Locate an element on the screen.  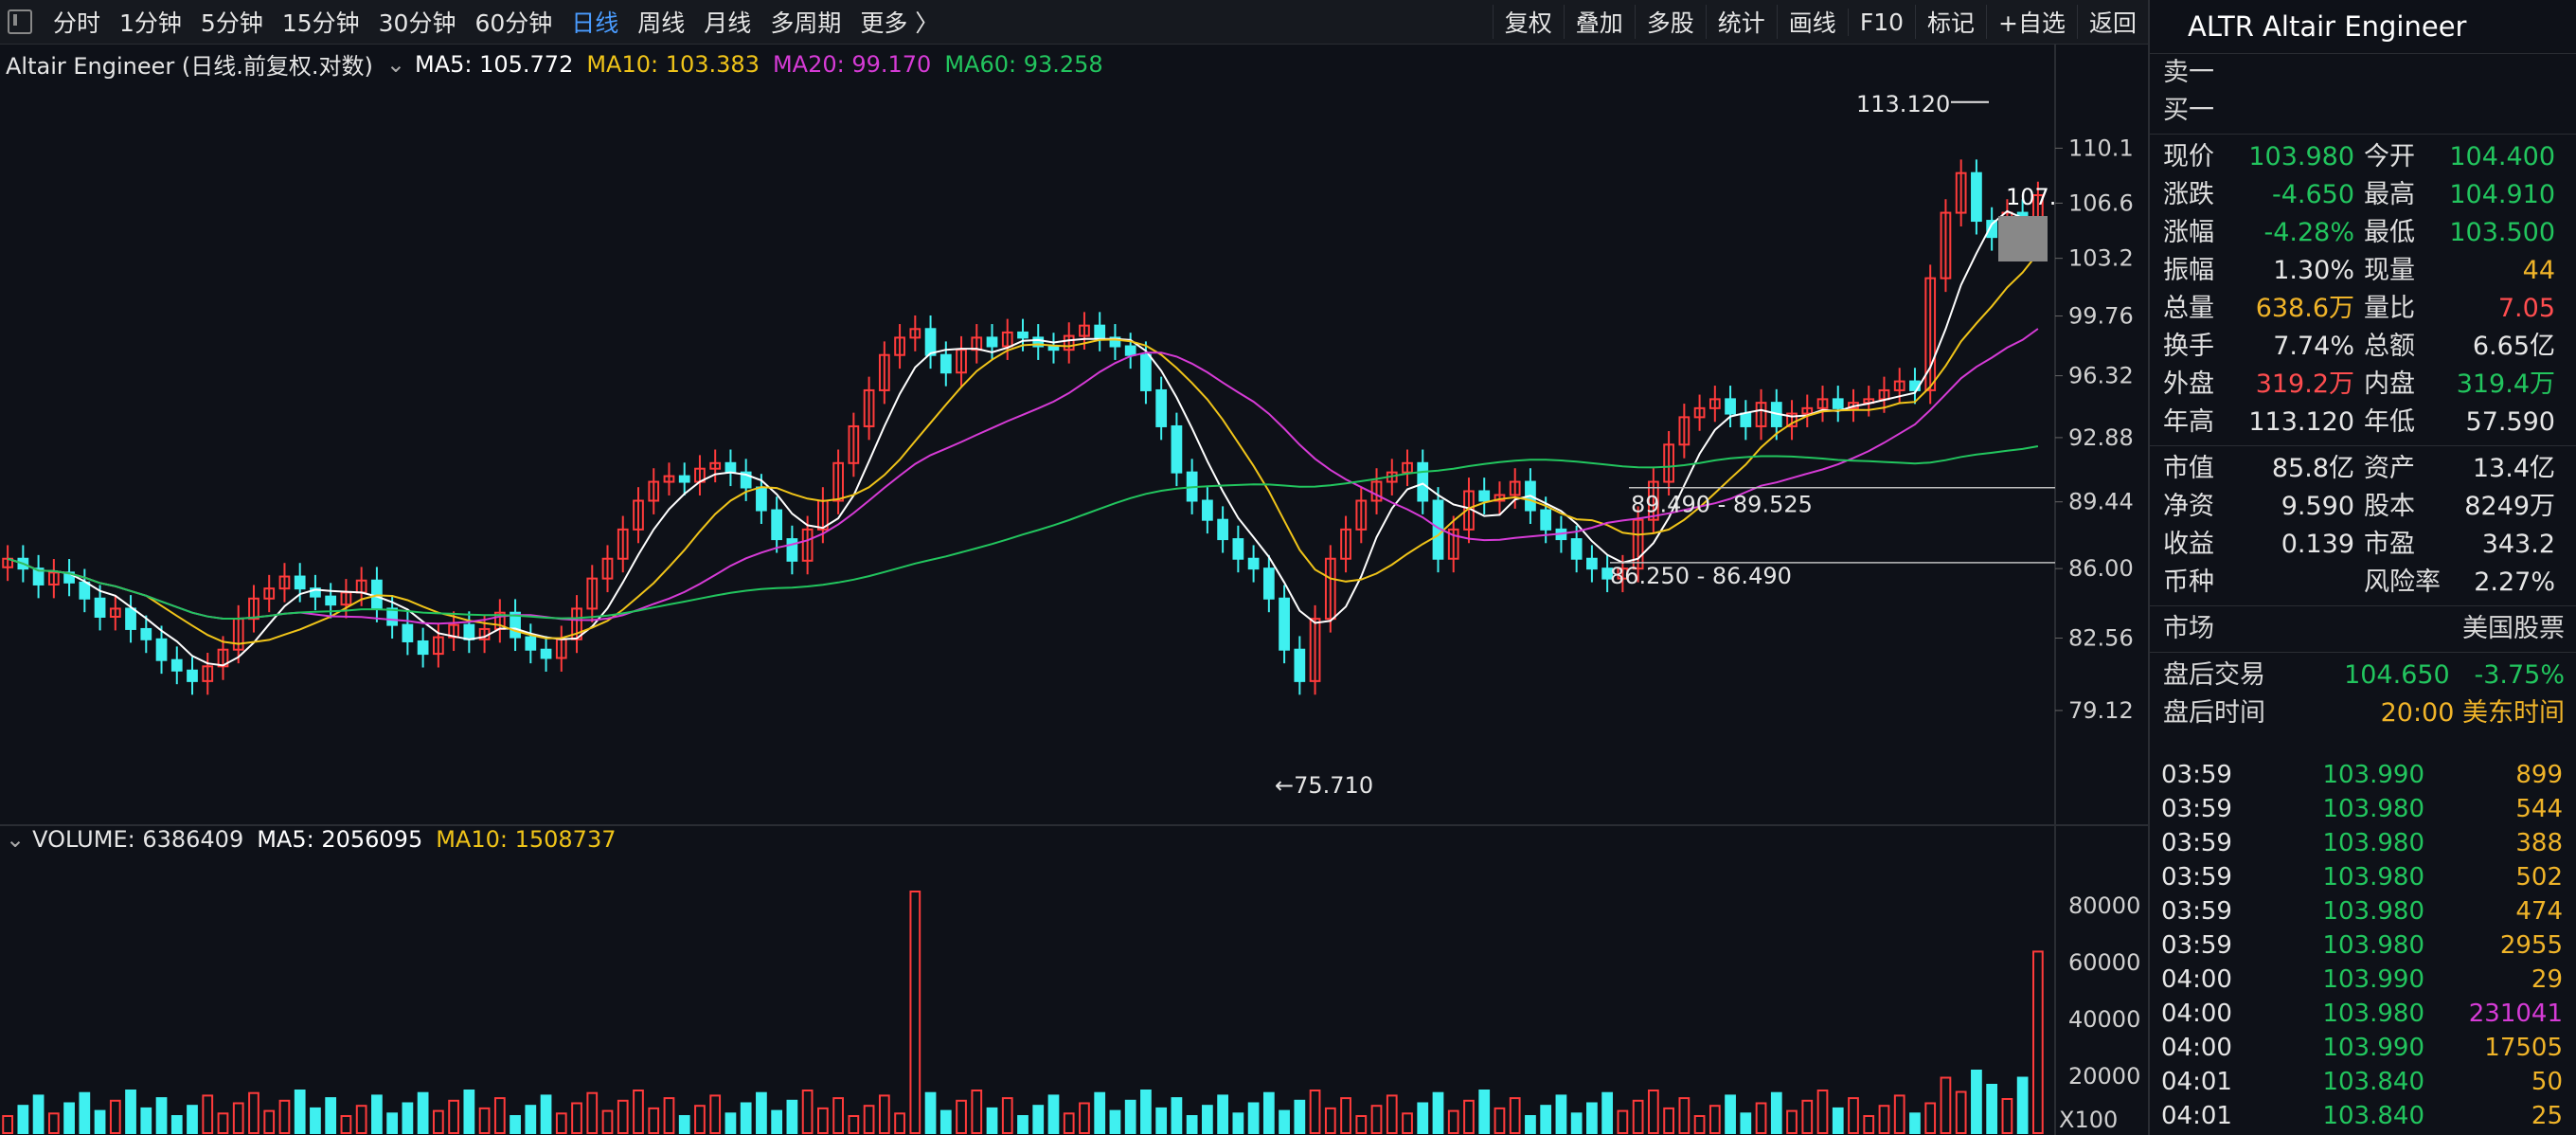
volume-unit: X100 is located at coordinates (2088, 1120).